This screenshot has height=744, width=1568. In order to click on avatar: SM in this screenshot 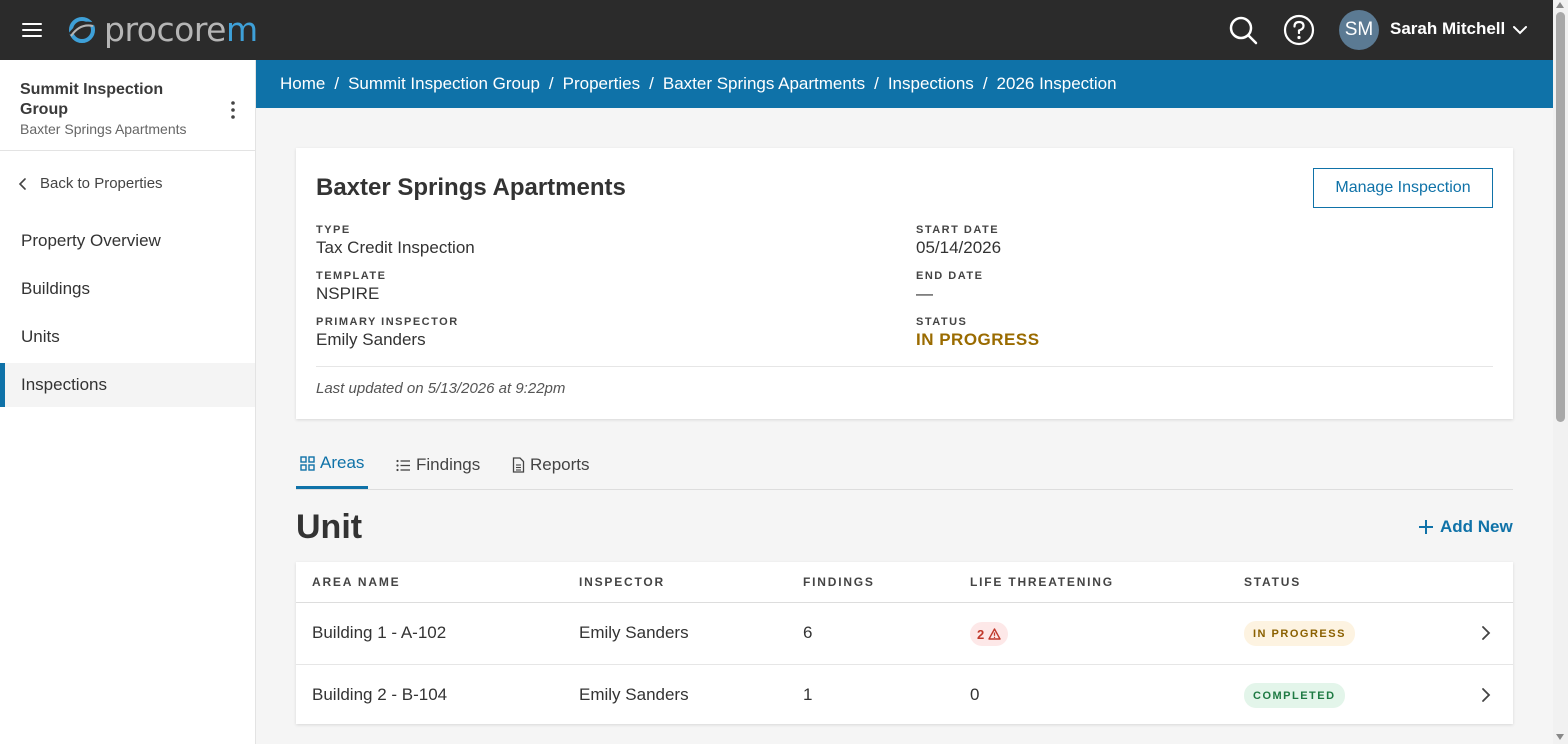, I will do `click(1359, 30)`.